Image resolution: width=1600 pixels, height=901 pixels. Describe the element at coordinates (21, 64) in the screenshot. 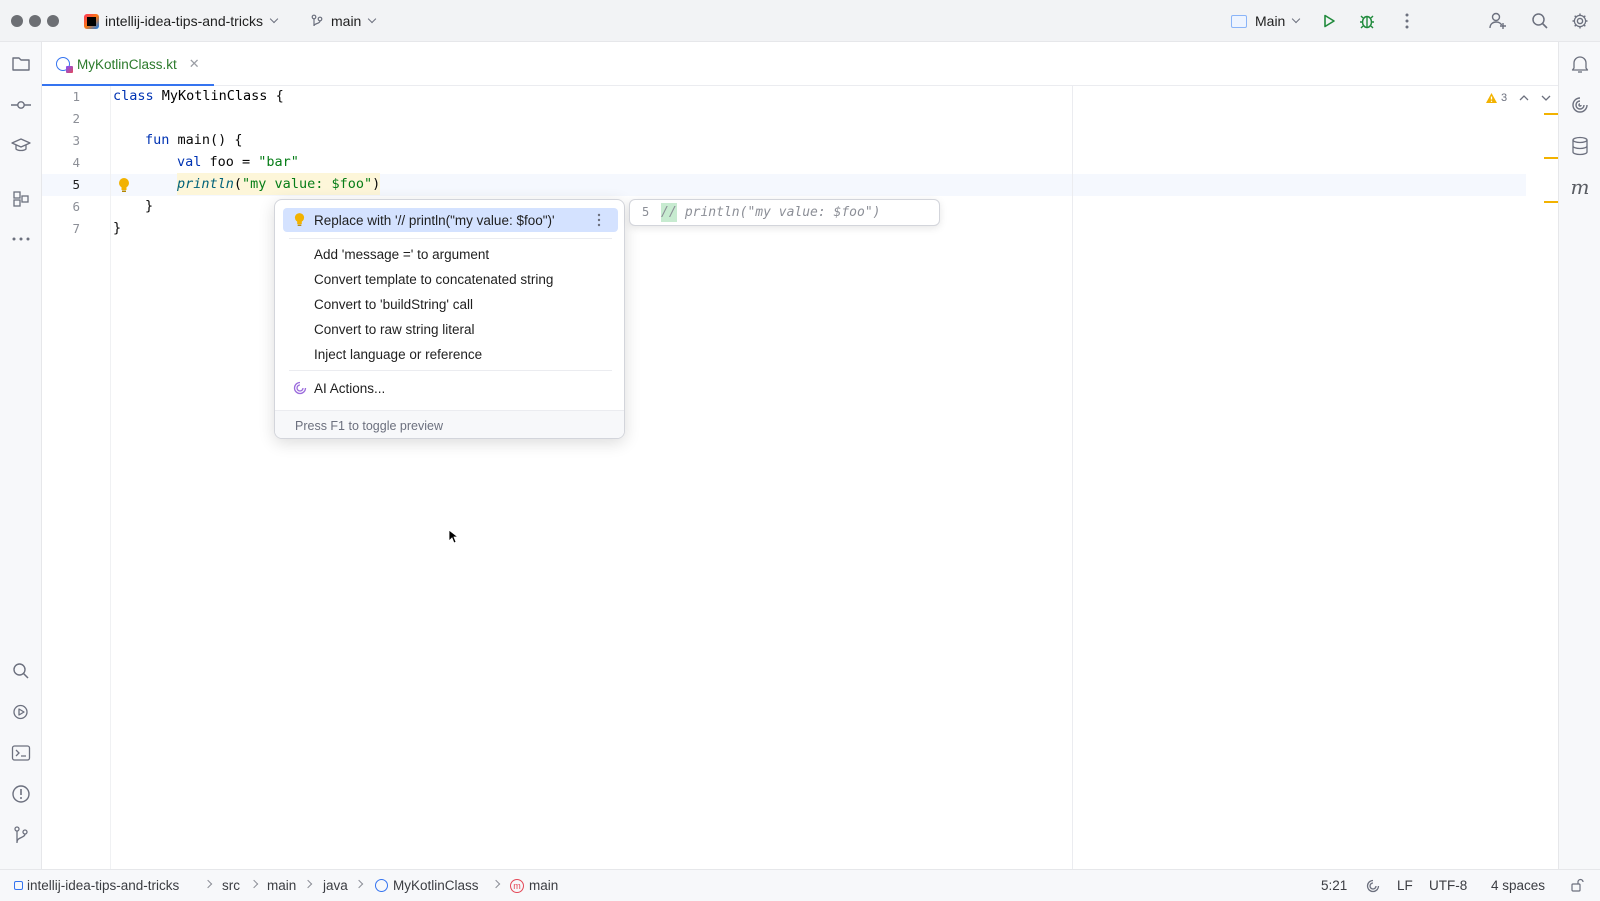

I see `project-folder-icon` at that location.